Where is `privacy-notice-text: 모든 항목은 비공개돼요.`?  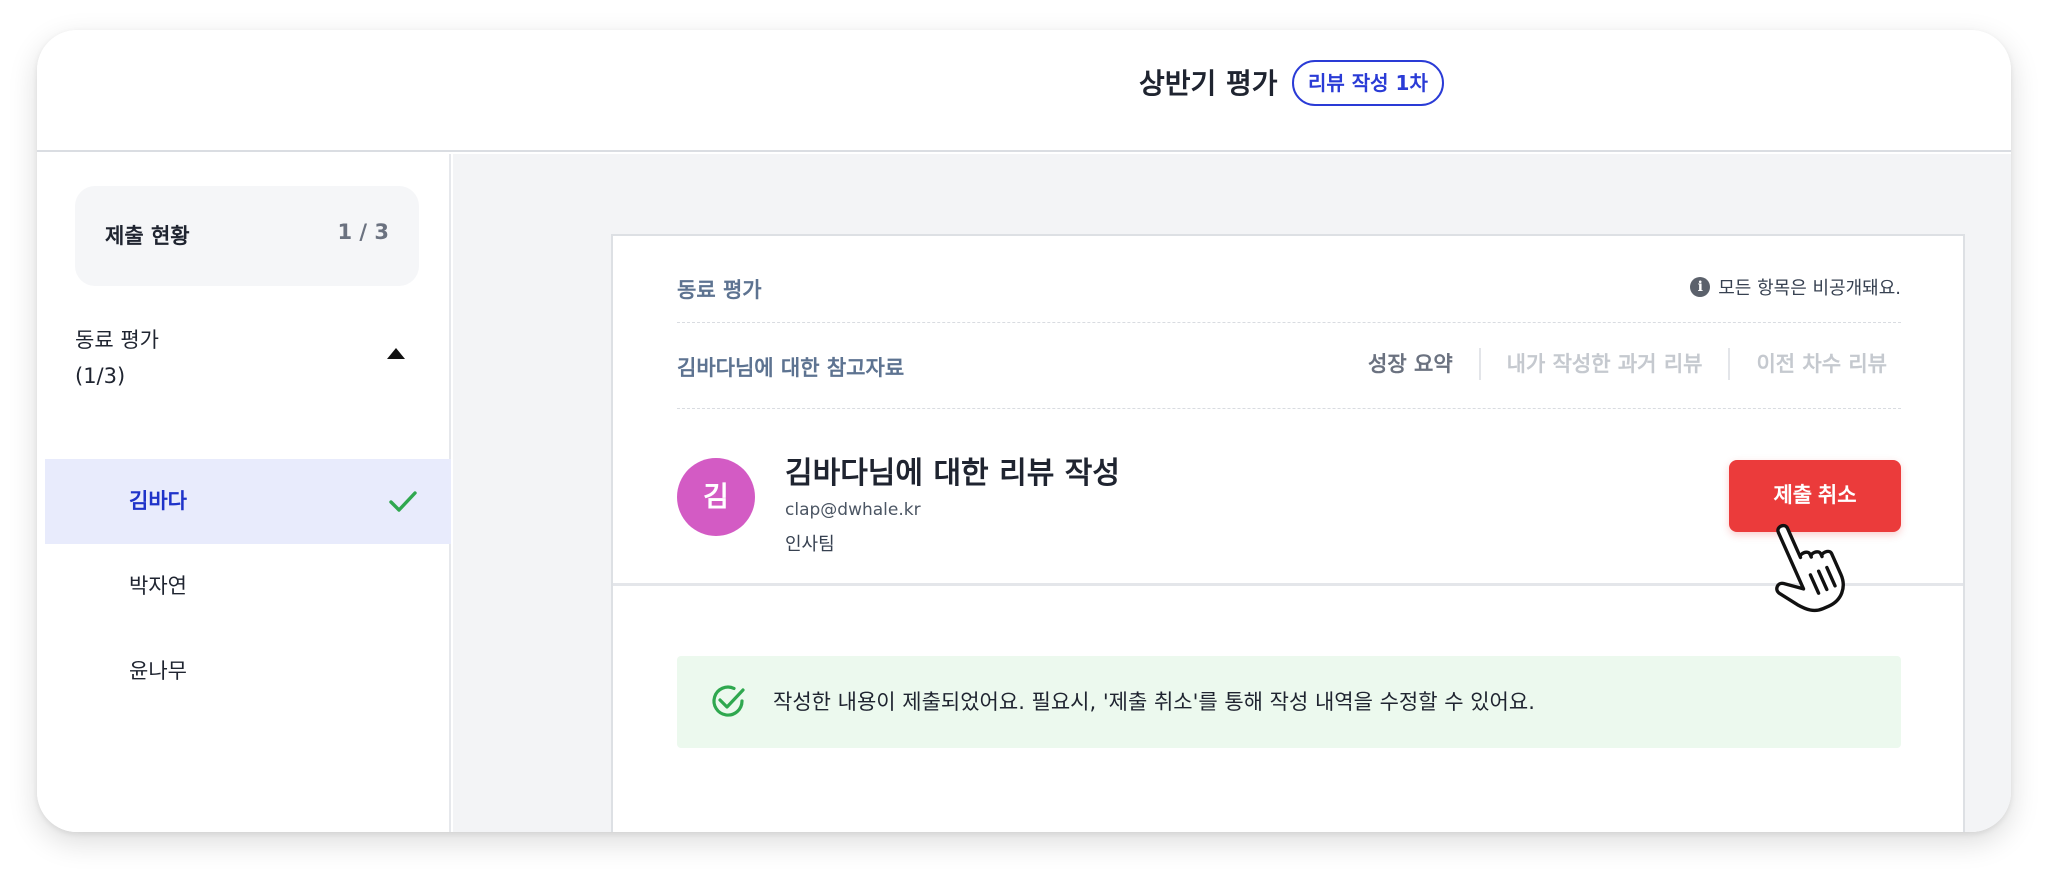 privacy-notice-text: 모든 항목은 비공개돼요. is located at coordinates (1809, 288).